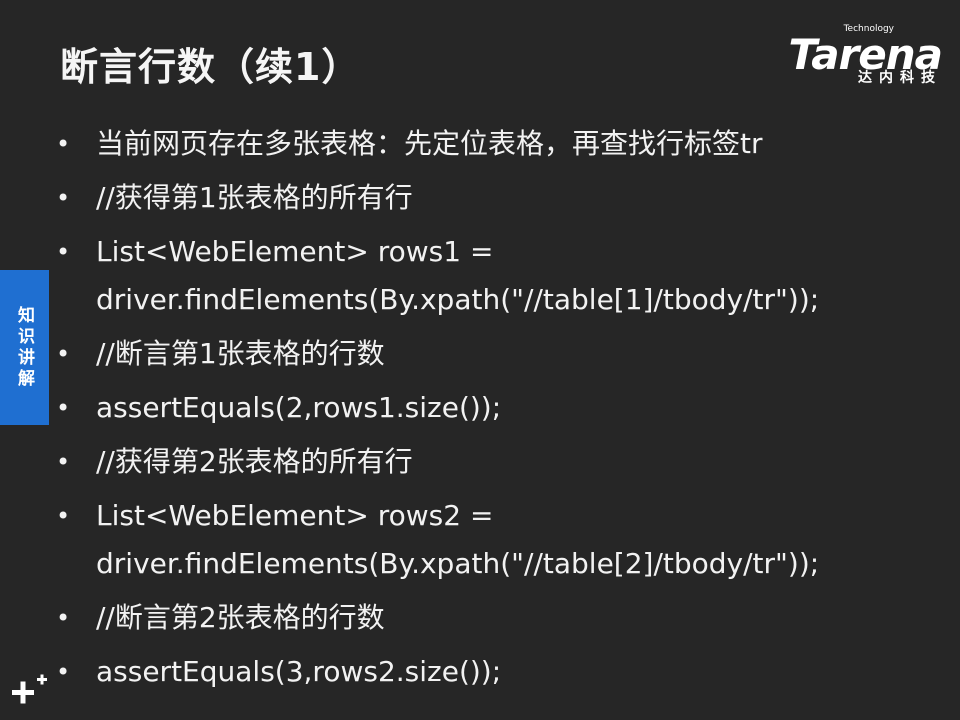  I want to click on bullet-item: • assertEquals(2,rows1.size());, so click(486, 408).